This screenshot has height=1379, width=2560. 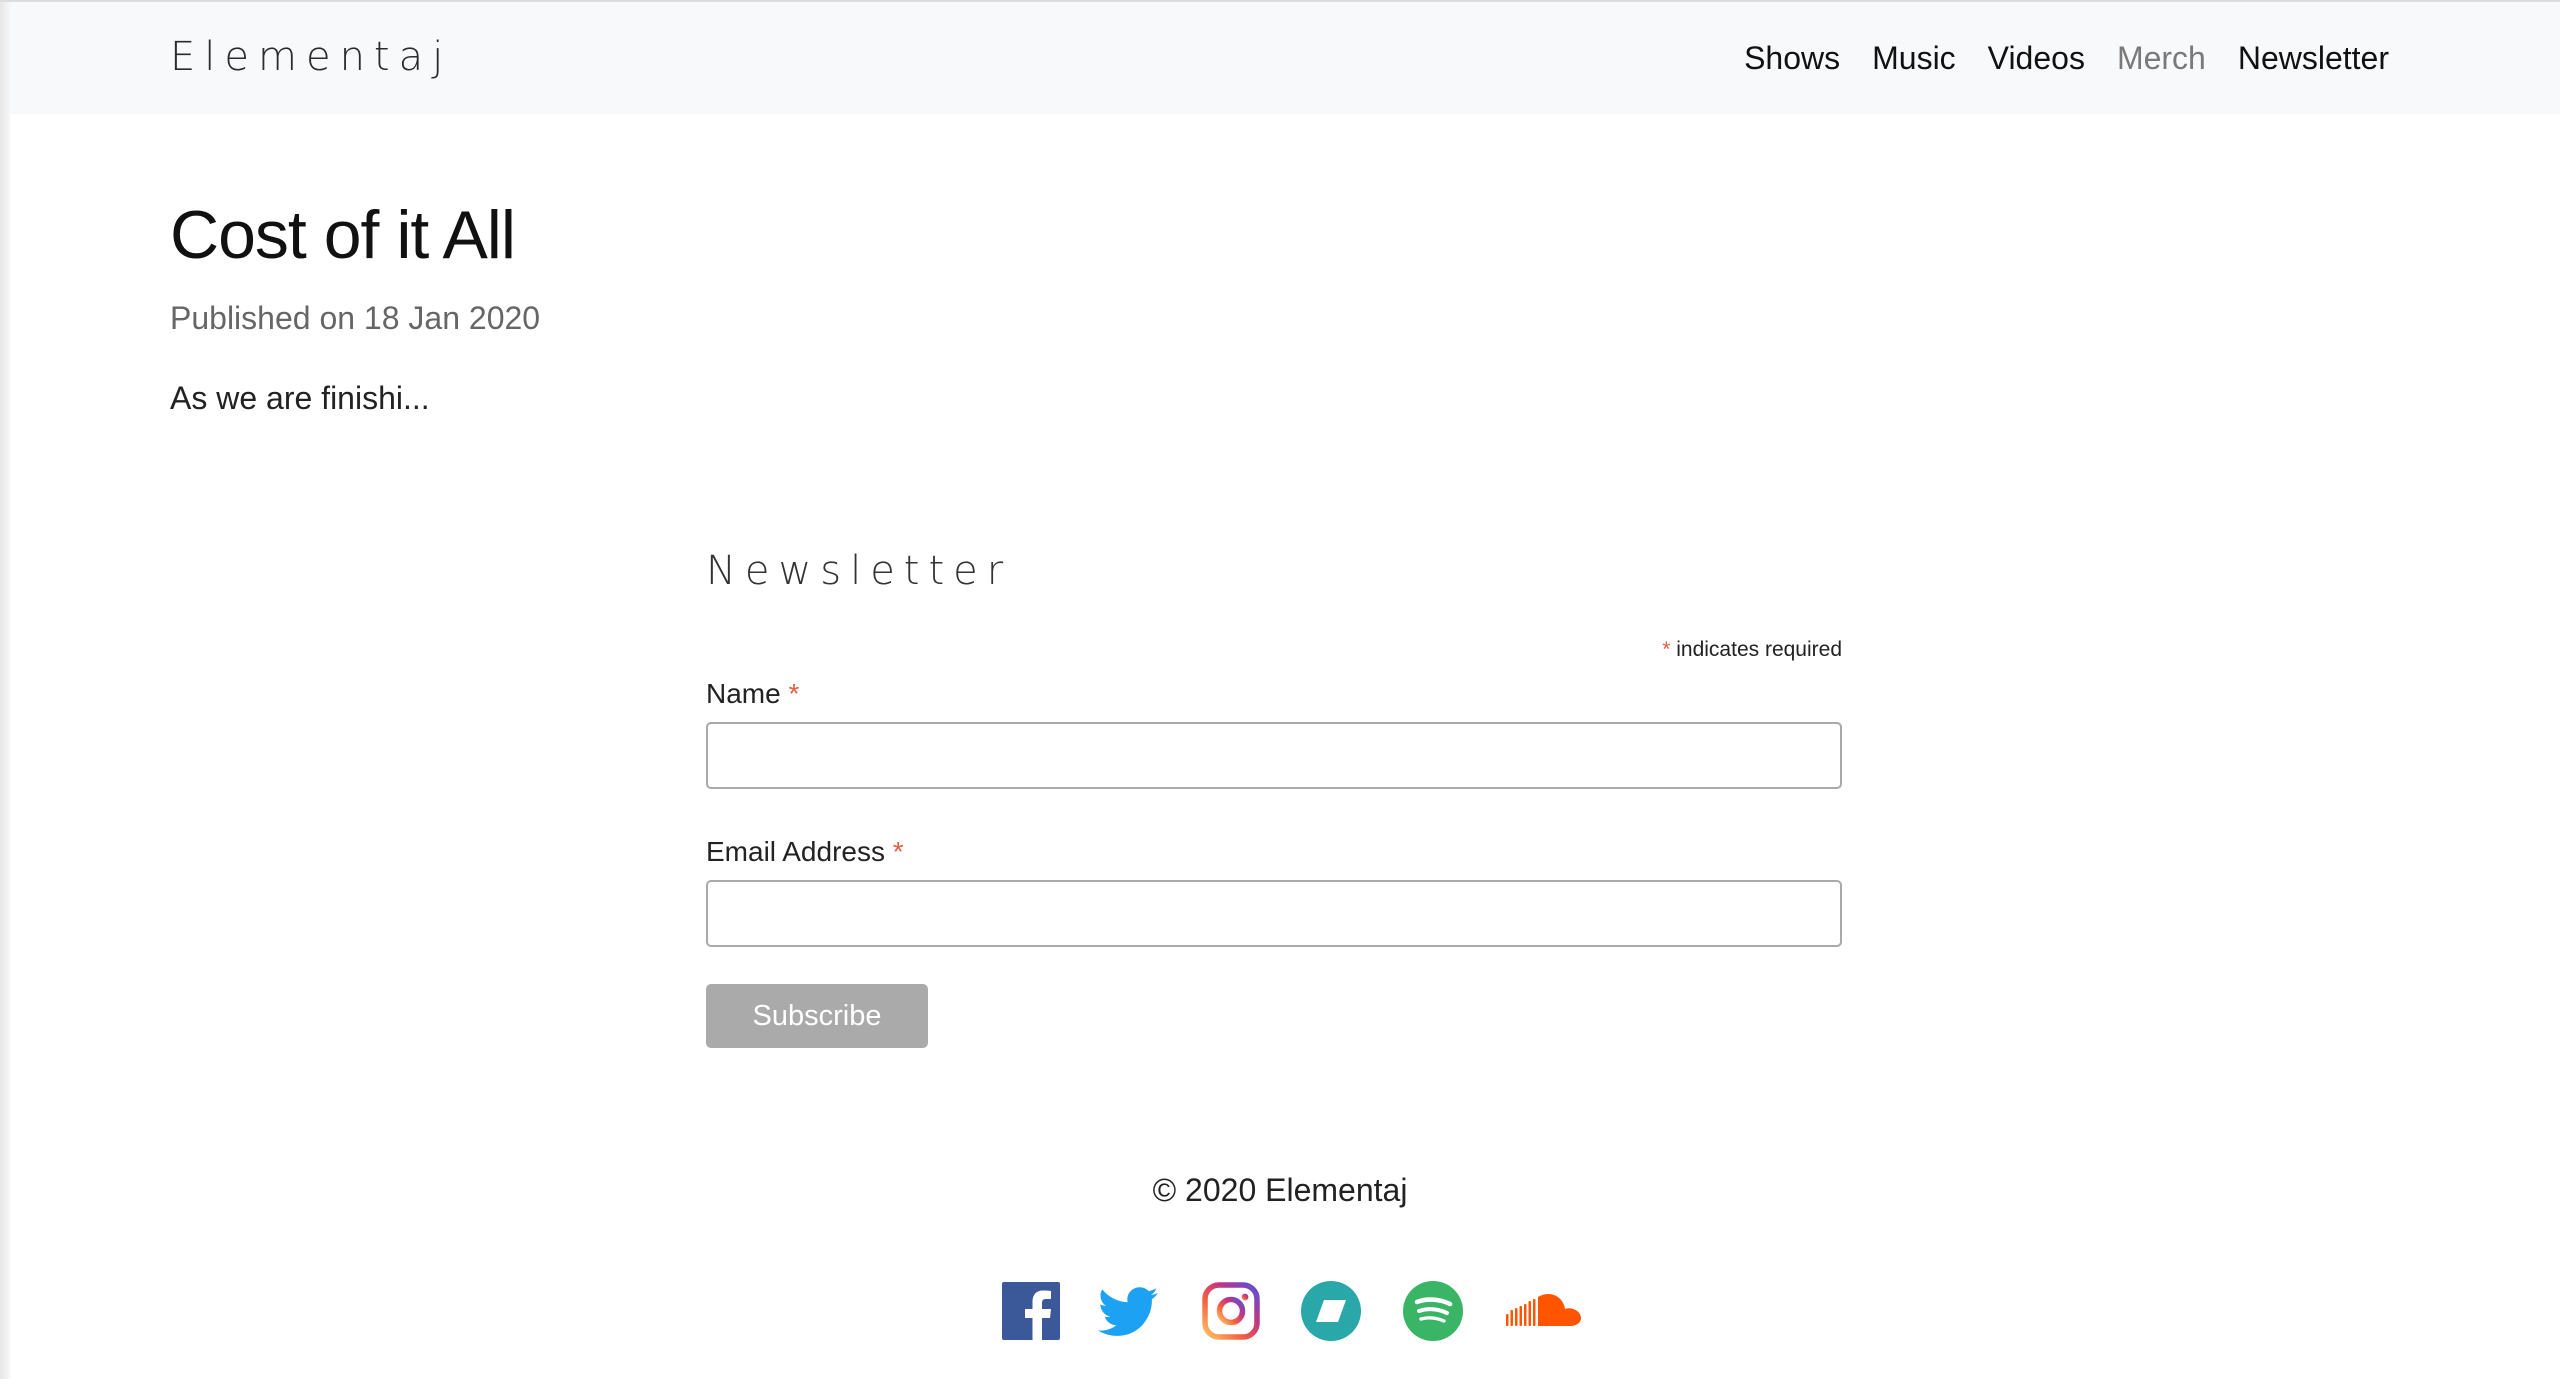 I want to click on email-label-text: Email Address, so click(x=795, y=851).